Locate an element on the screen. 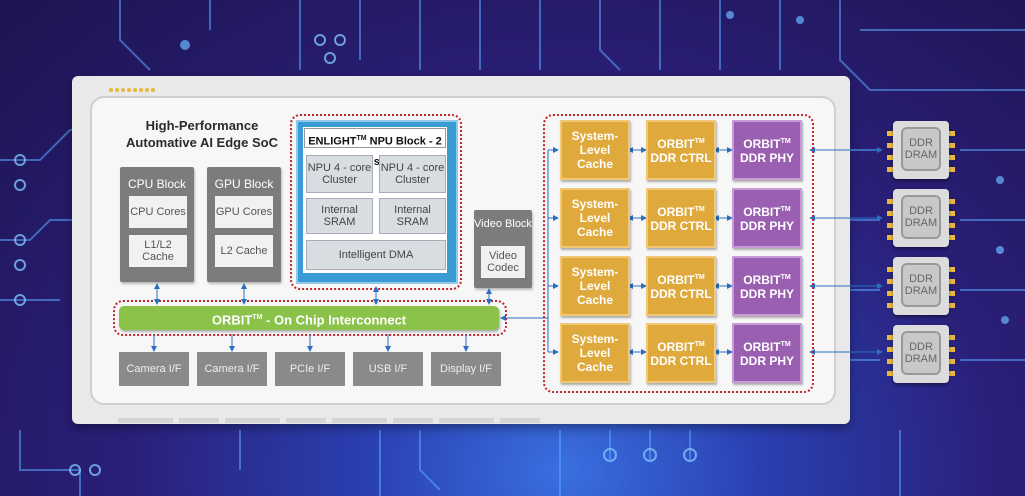  ddr-phy-4: ORBITTM DDR PHY is located at coordinates (767, 353).